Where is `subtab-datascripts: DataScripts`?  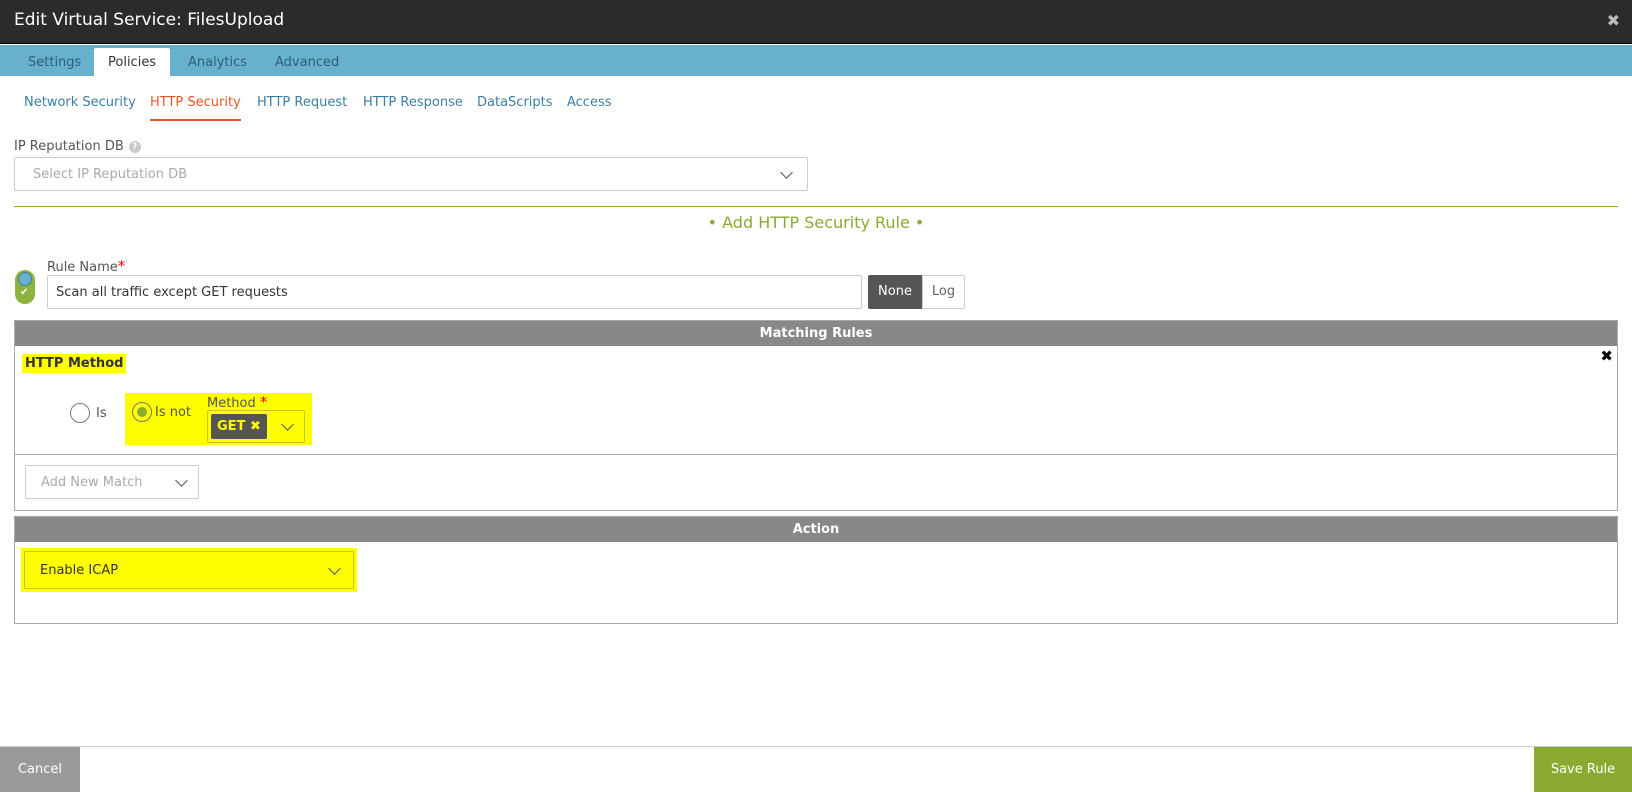 subtab-datascripts: DataScripts is located at coordinates (515, 108).